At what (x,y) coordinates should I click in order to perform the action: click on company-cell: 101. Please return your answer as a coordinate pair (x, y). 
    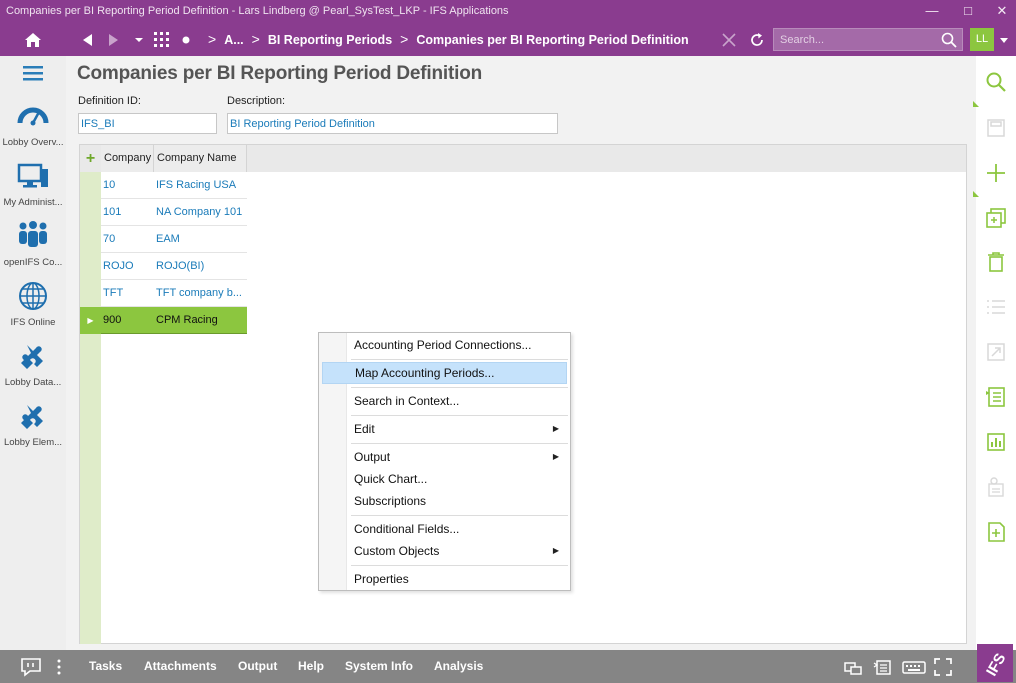
    Looking at the image, I should click on (128, 212).